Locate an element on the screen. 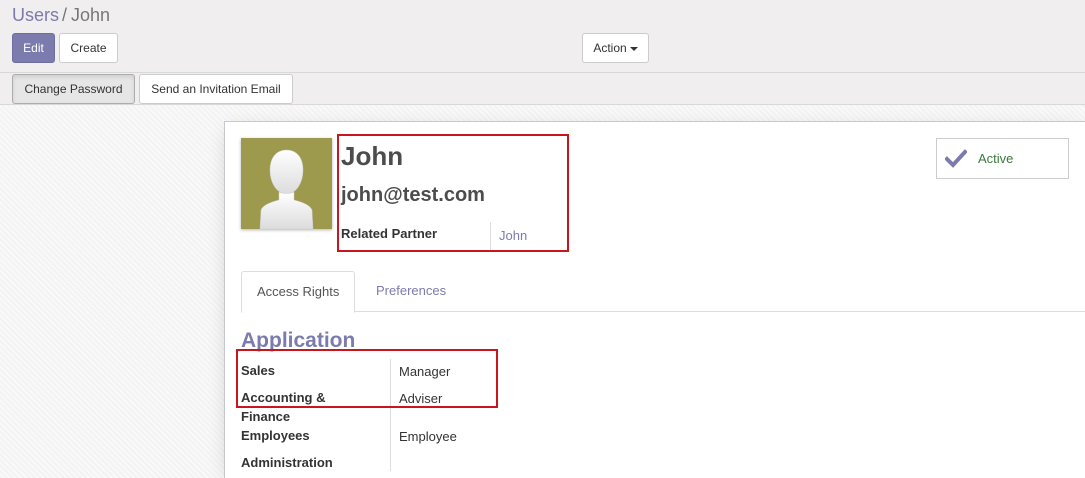  breadcrumb-current: John is located at coordinates (91, 15).